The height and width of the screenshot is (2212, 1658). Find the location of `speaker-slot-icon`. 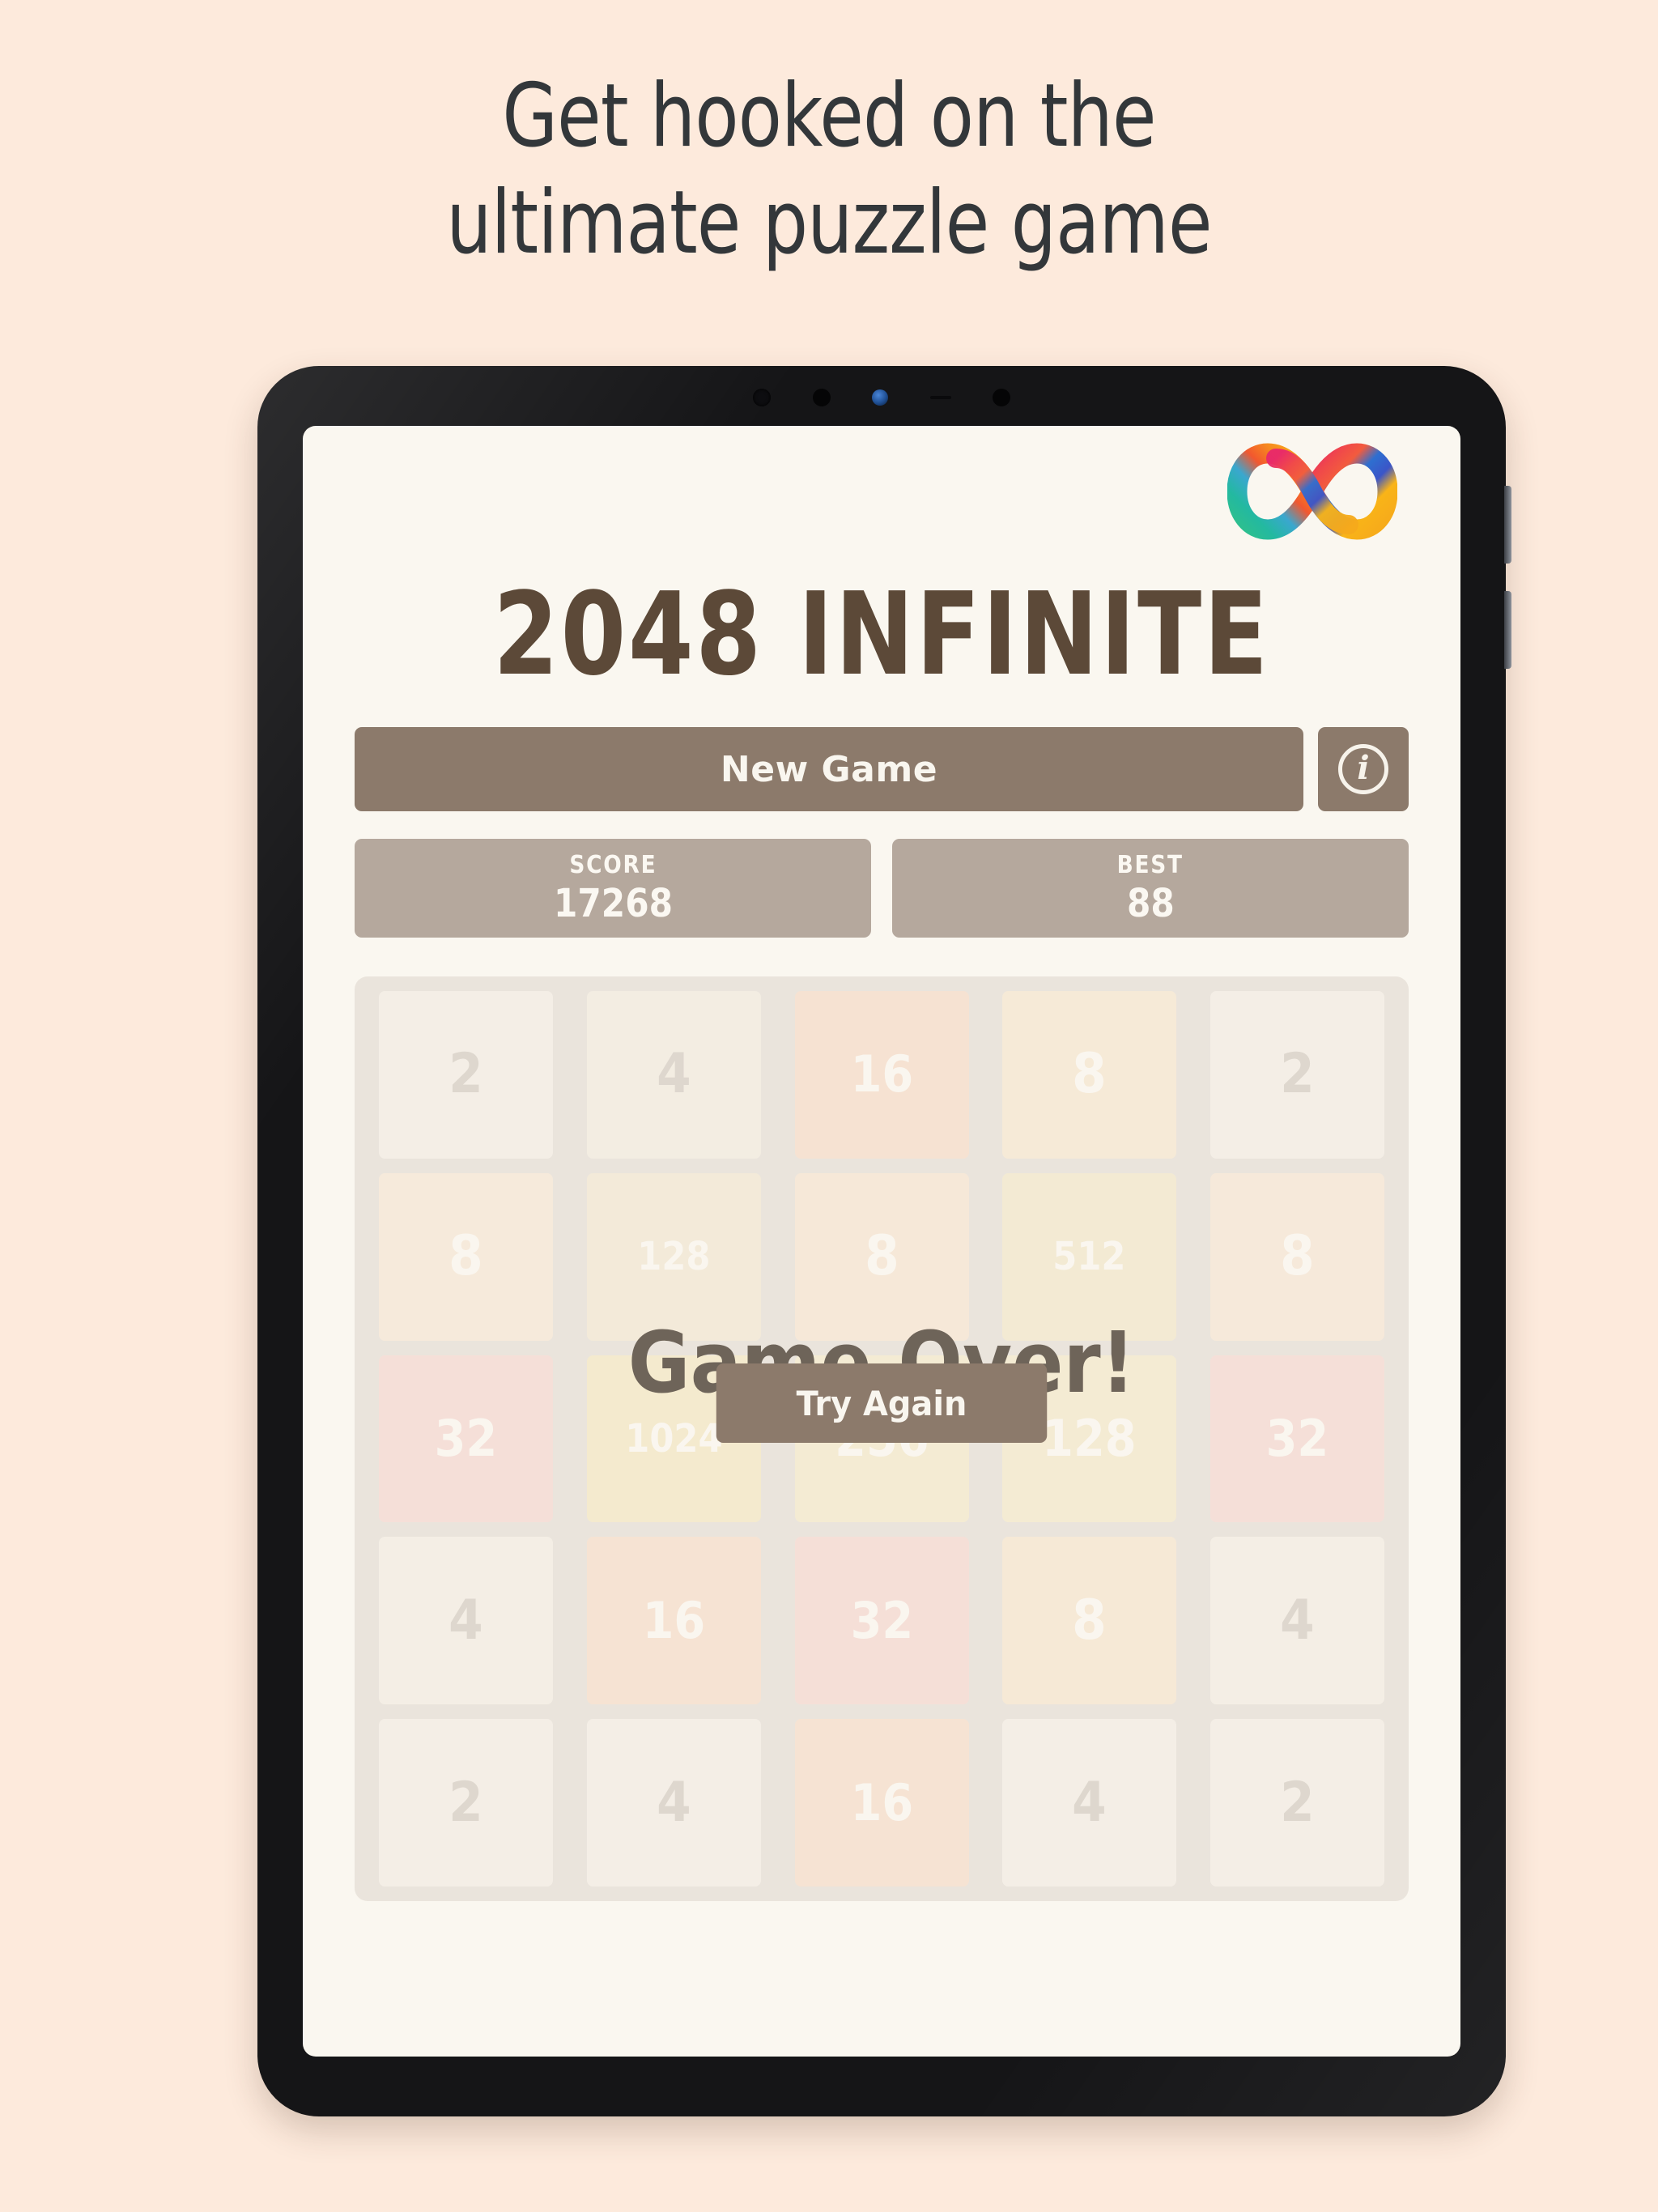

speaker-slot-icon is located at coordinates (940, 398).